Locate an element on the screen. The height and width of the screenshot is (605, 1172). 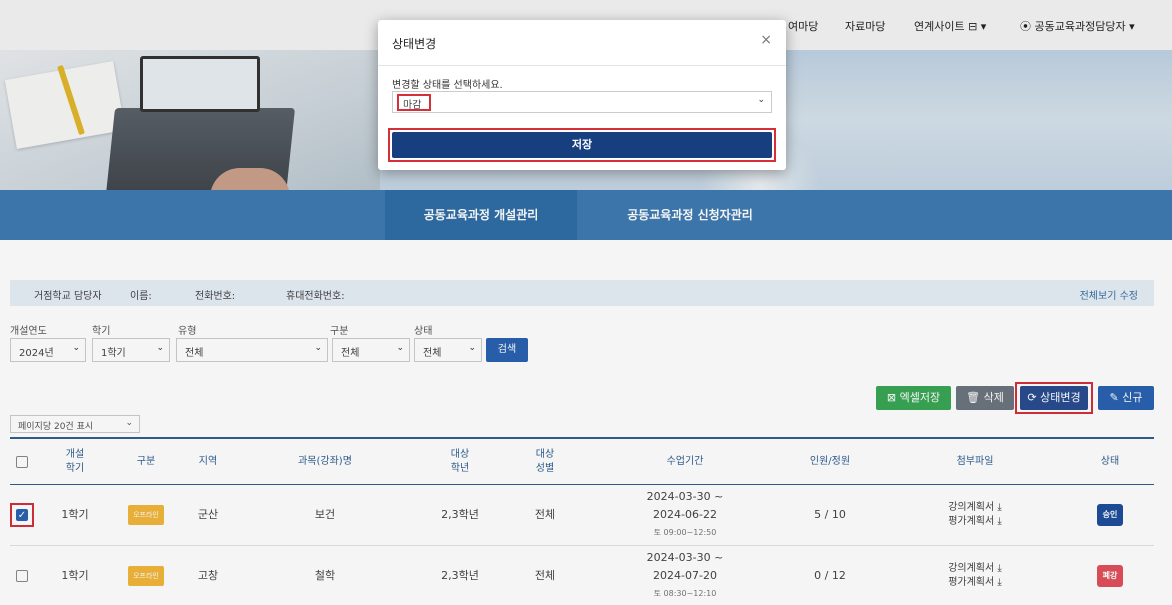
modal-title: 상태변경 is located at coordinates (414, 44).